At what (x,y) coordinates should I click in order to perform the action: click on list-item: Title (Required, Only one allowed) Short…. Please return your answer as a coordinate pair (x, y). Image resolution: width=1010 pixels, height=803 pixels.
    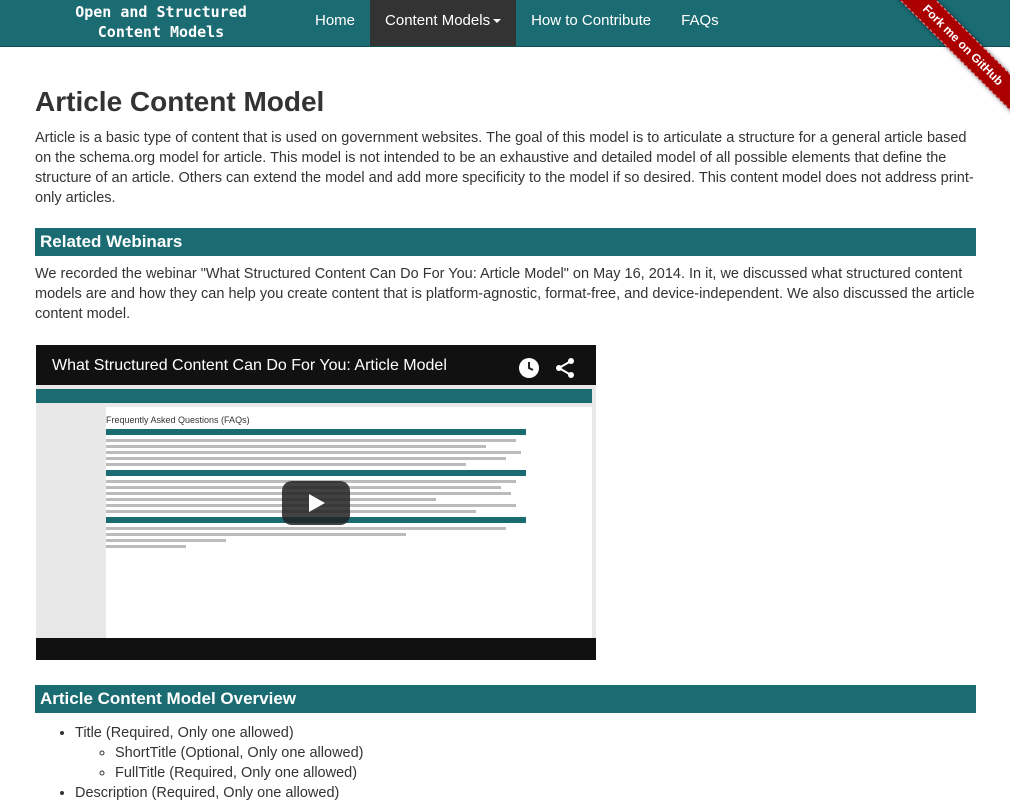
    Looking at the image, I should click on (525, 753).